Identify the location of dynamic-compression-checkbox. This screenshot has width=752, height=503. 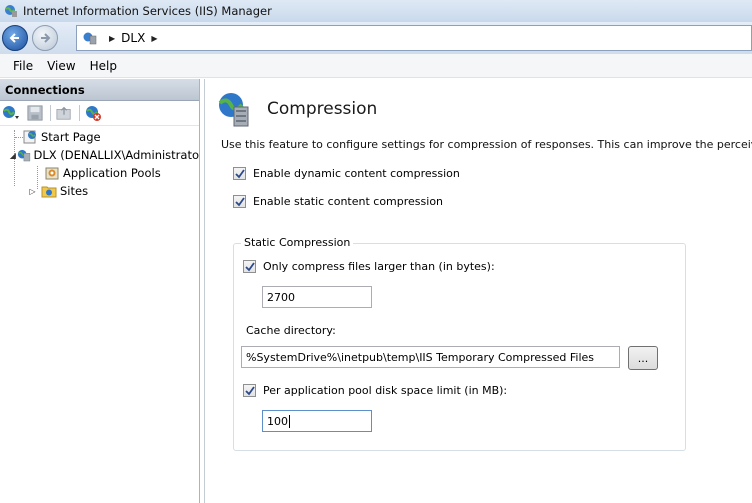
(239, 173).